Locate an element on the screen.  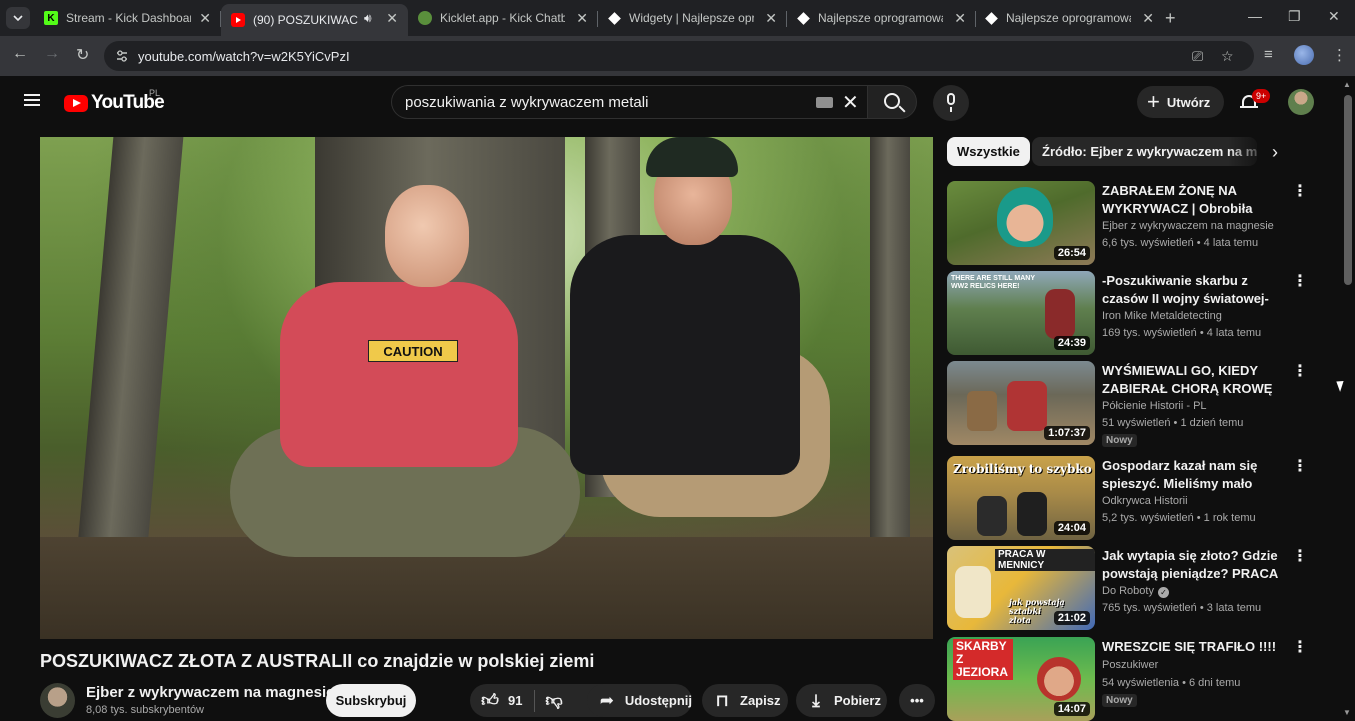
tab-title: Najlepsze oprogramowani is located at coordinates (1068, 18).